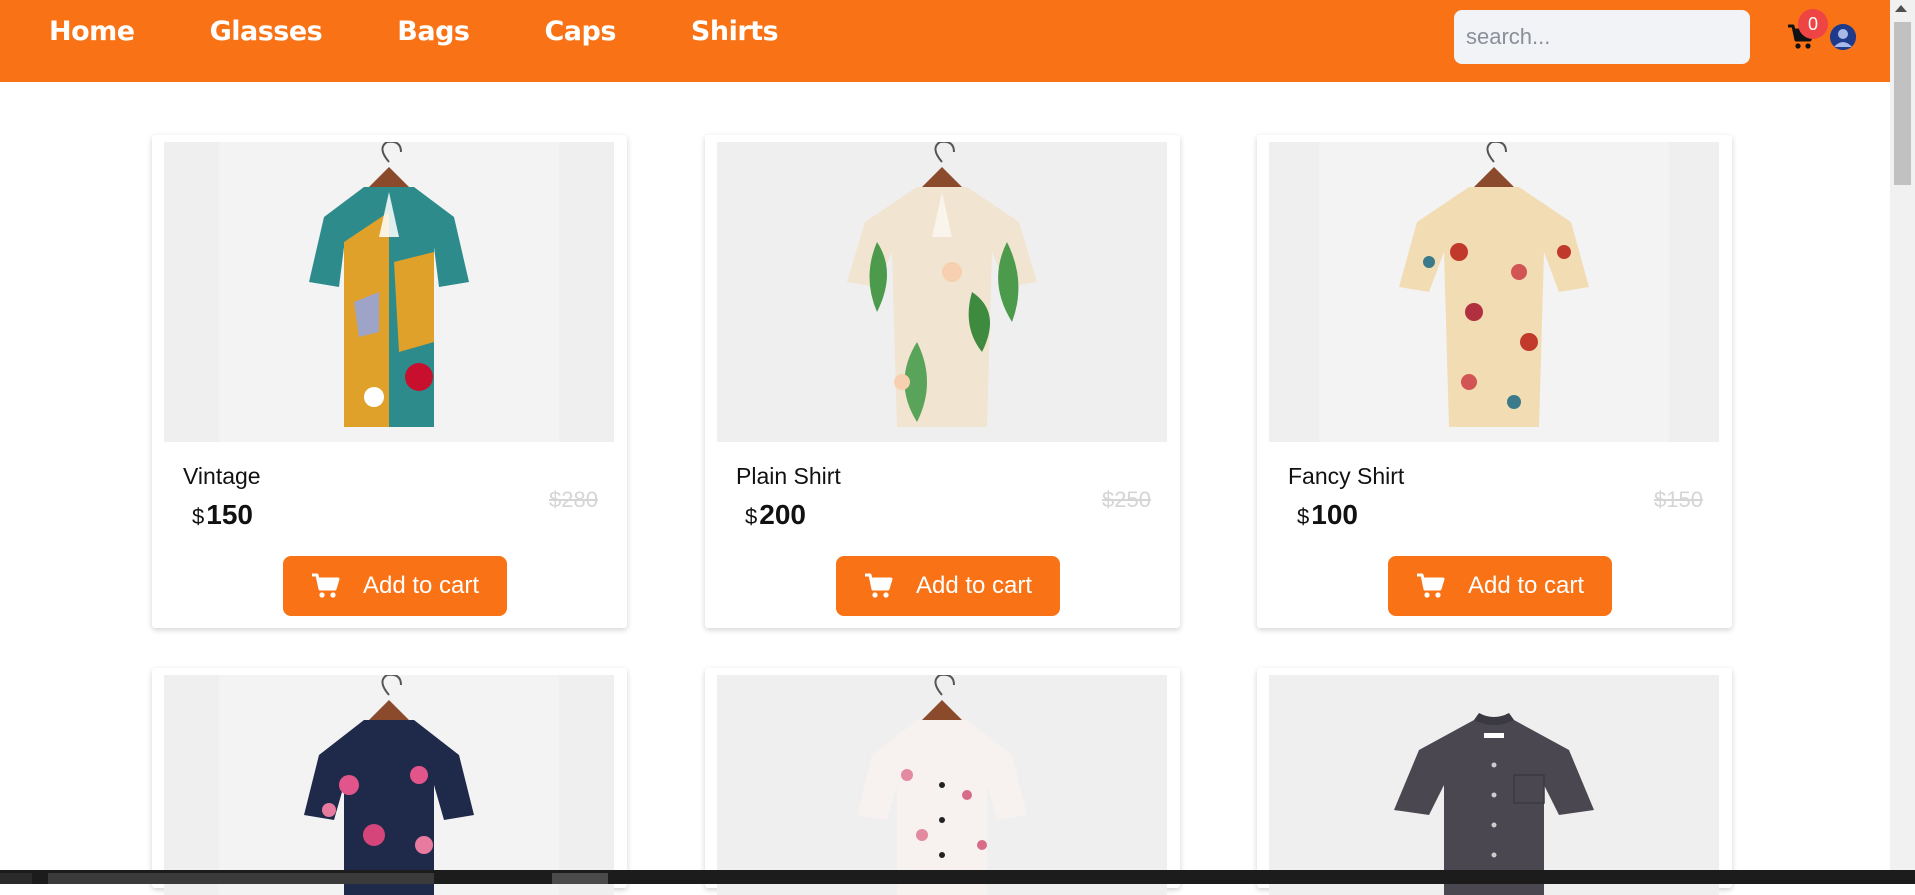  I want to click on nav-glasses-link: Glasses, so click(266, 32).